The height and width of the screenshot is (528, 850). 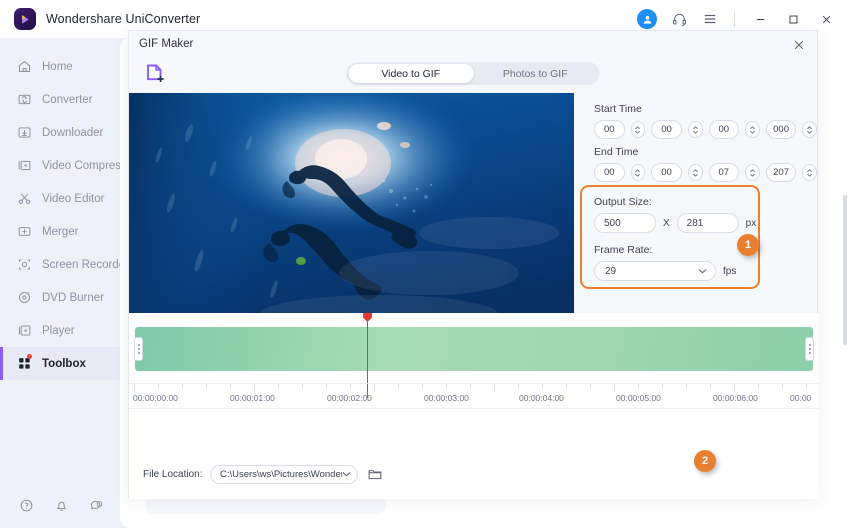 I want to click on sidebar-item-video-editor: Video Editor, so click(x=60, y=198).